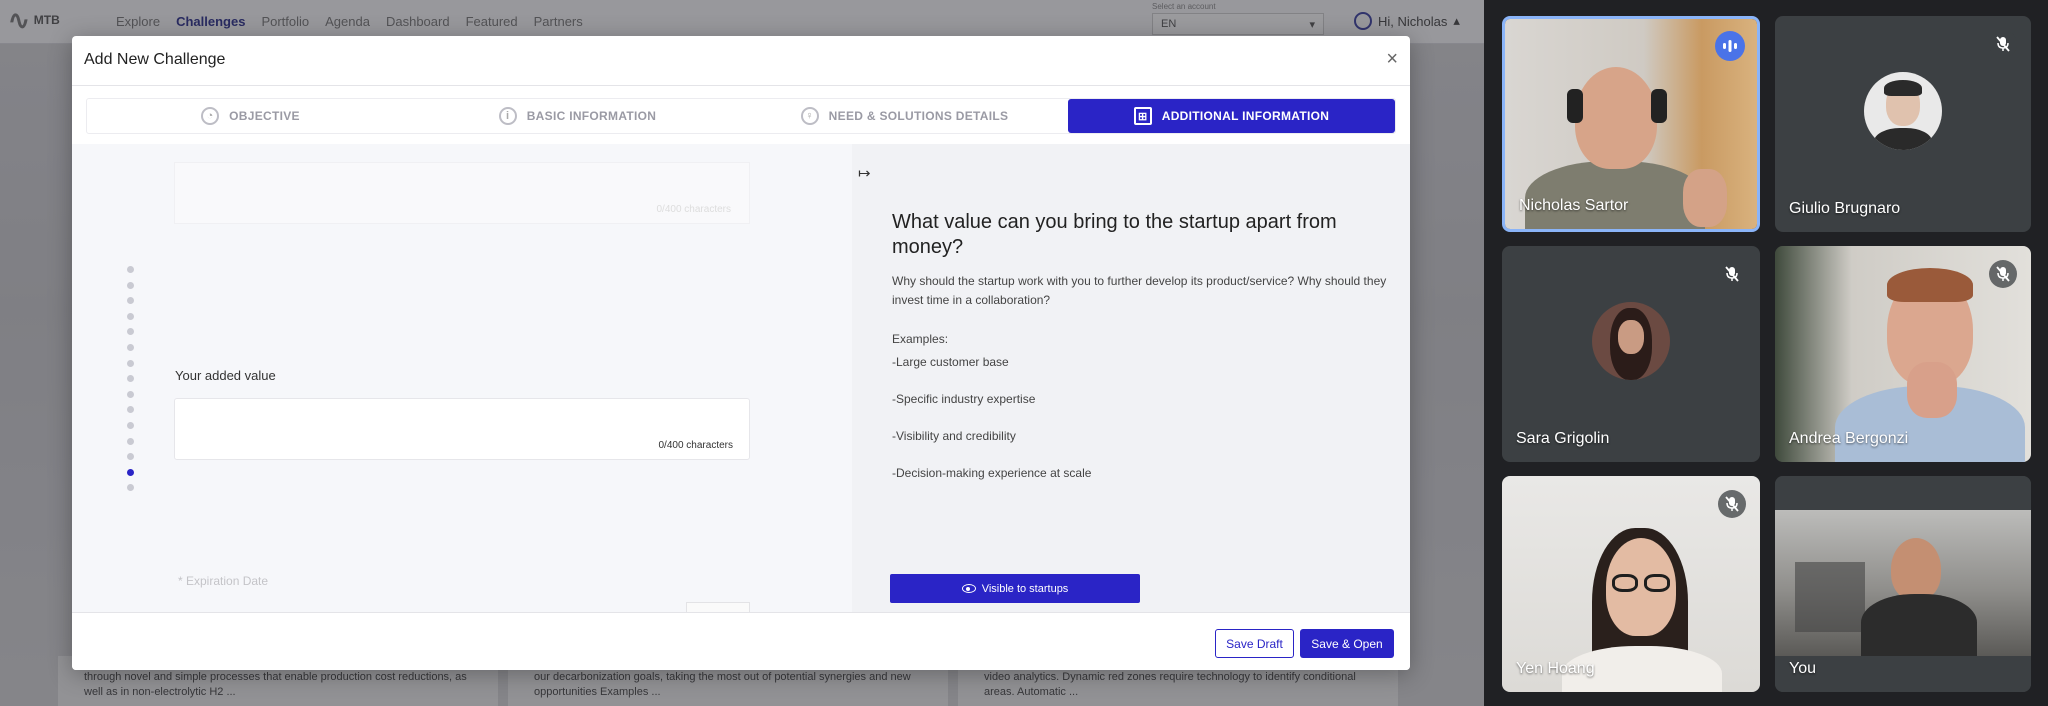 The height and width of the screenshot is (706, 2048). What do you see at coordinates (1802, 668) in the screenshot?
I see `participant-name: You` at bounding box center [1802, 668].